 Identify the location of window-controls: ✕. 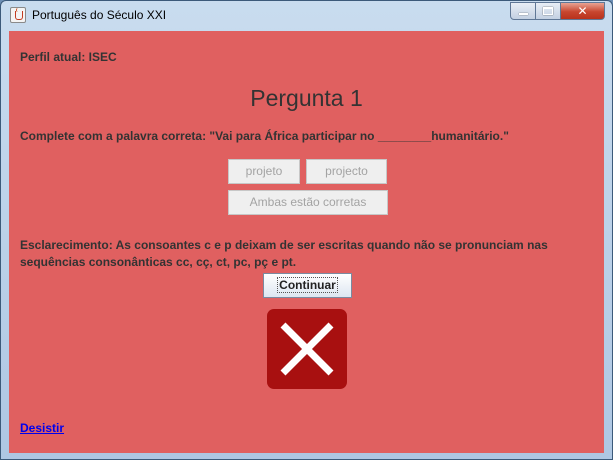
(557, 11).